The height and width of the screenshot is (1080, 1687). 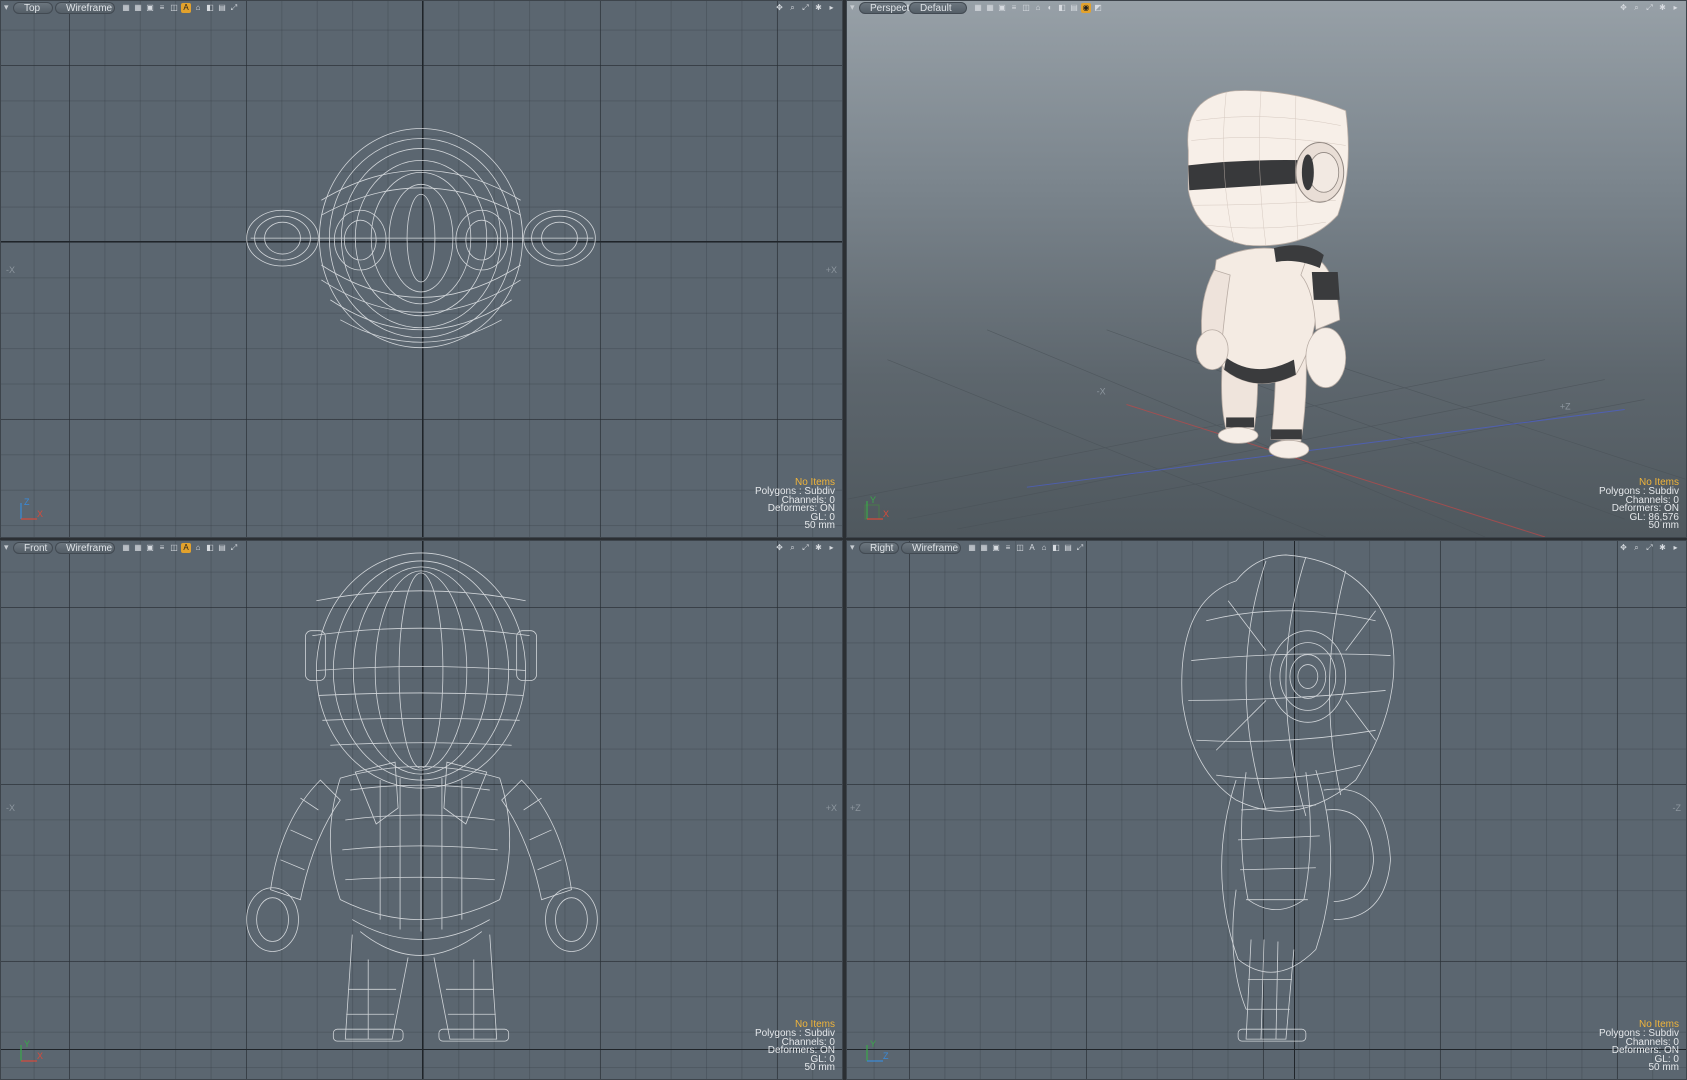 I want to click on axis-gizmo-icon: Y Z, so click(x=877, y=1050).